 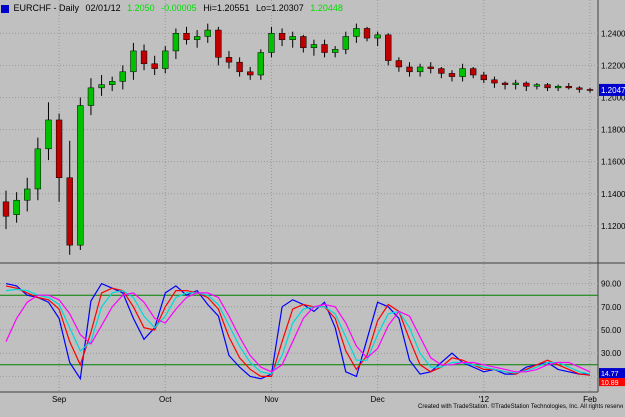 What do you see at coordinates (5, 8) in the screenshot?
I see `symbol-icon` at bounding box center [5, 8].